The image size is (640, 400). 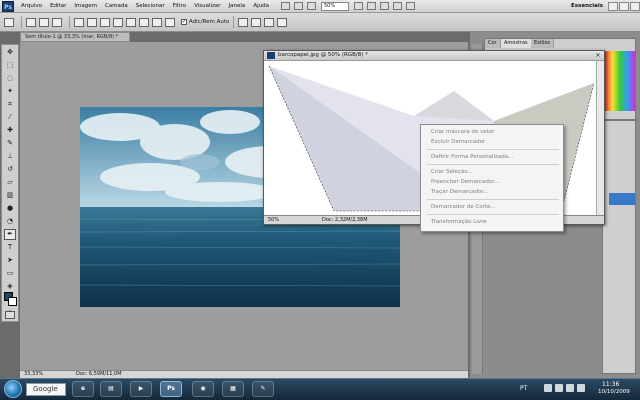 What do you see at coordinates (10, 260) in the screenshot?
I see `path-selection-tool-icon: ➤` at bounding box center [10, 260].